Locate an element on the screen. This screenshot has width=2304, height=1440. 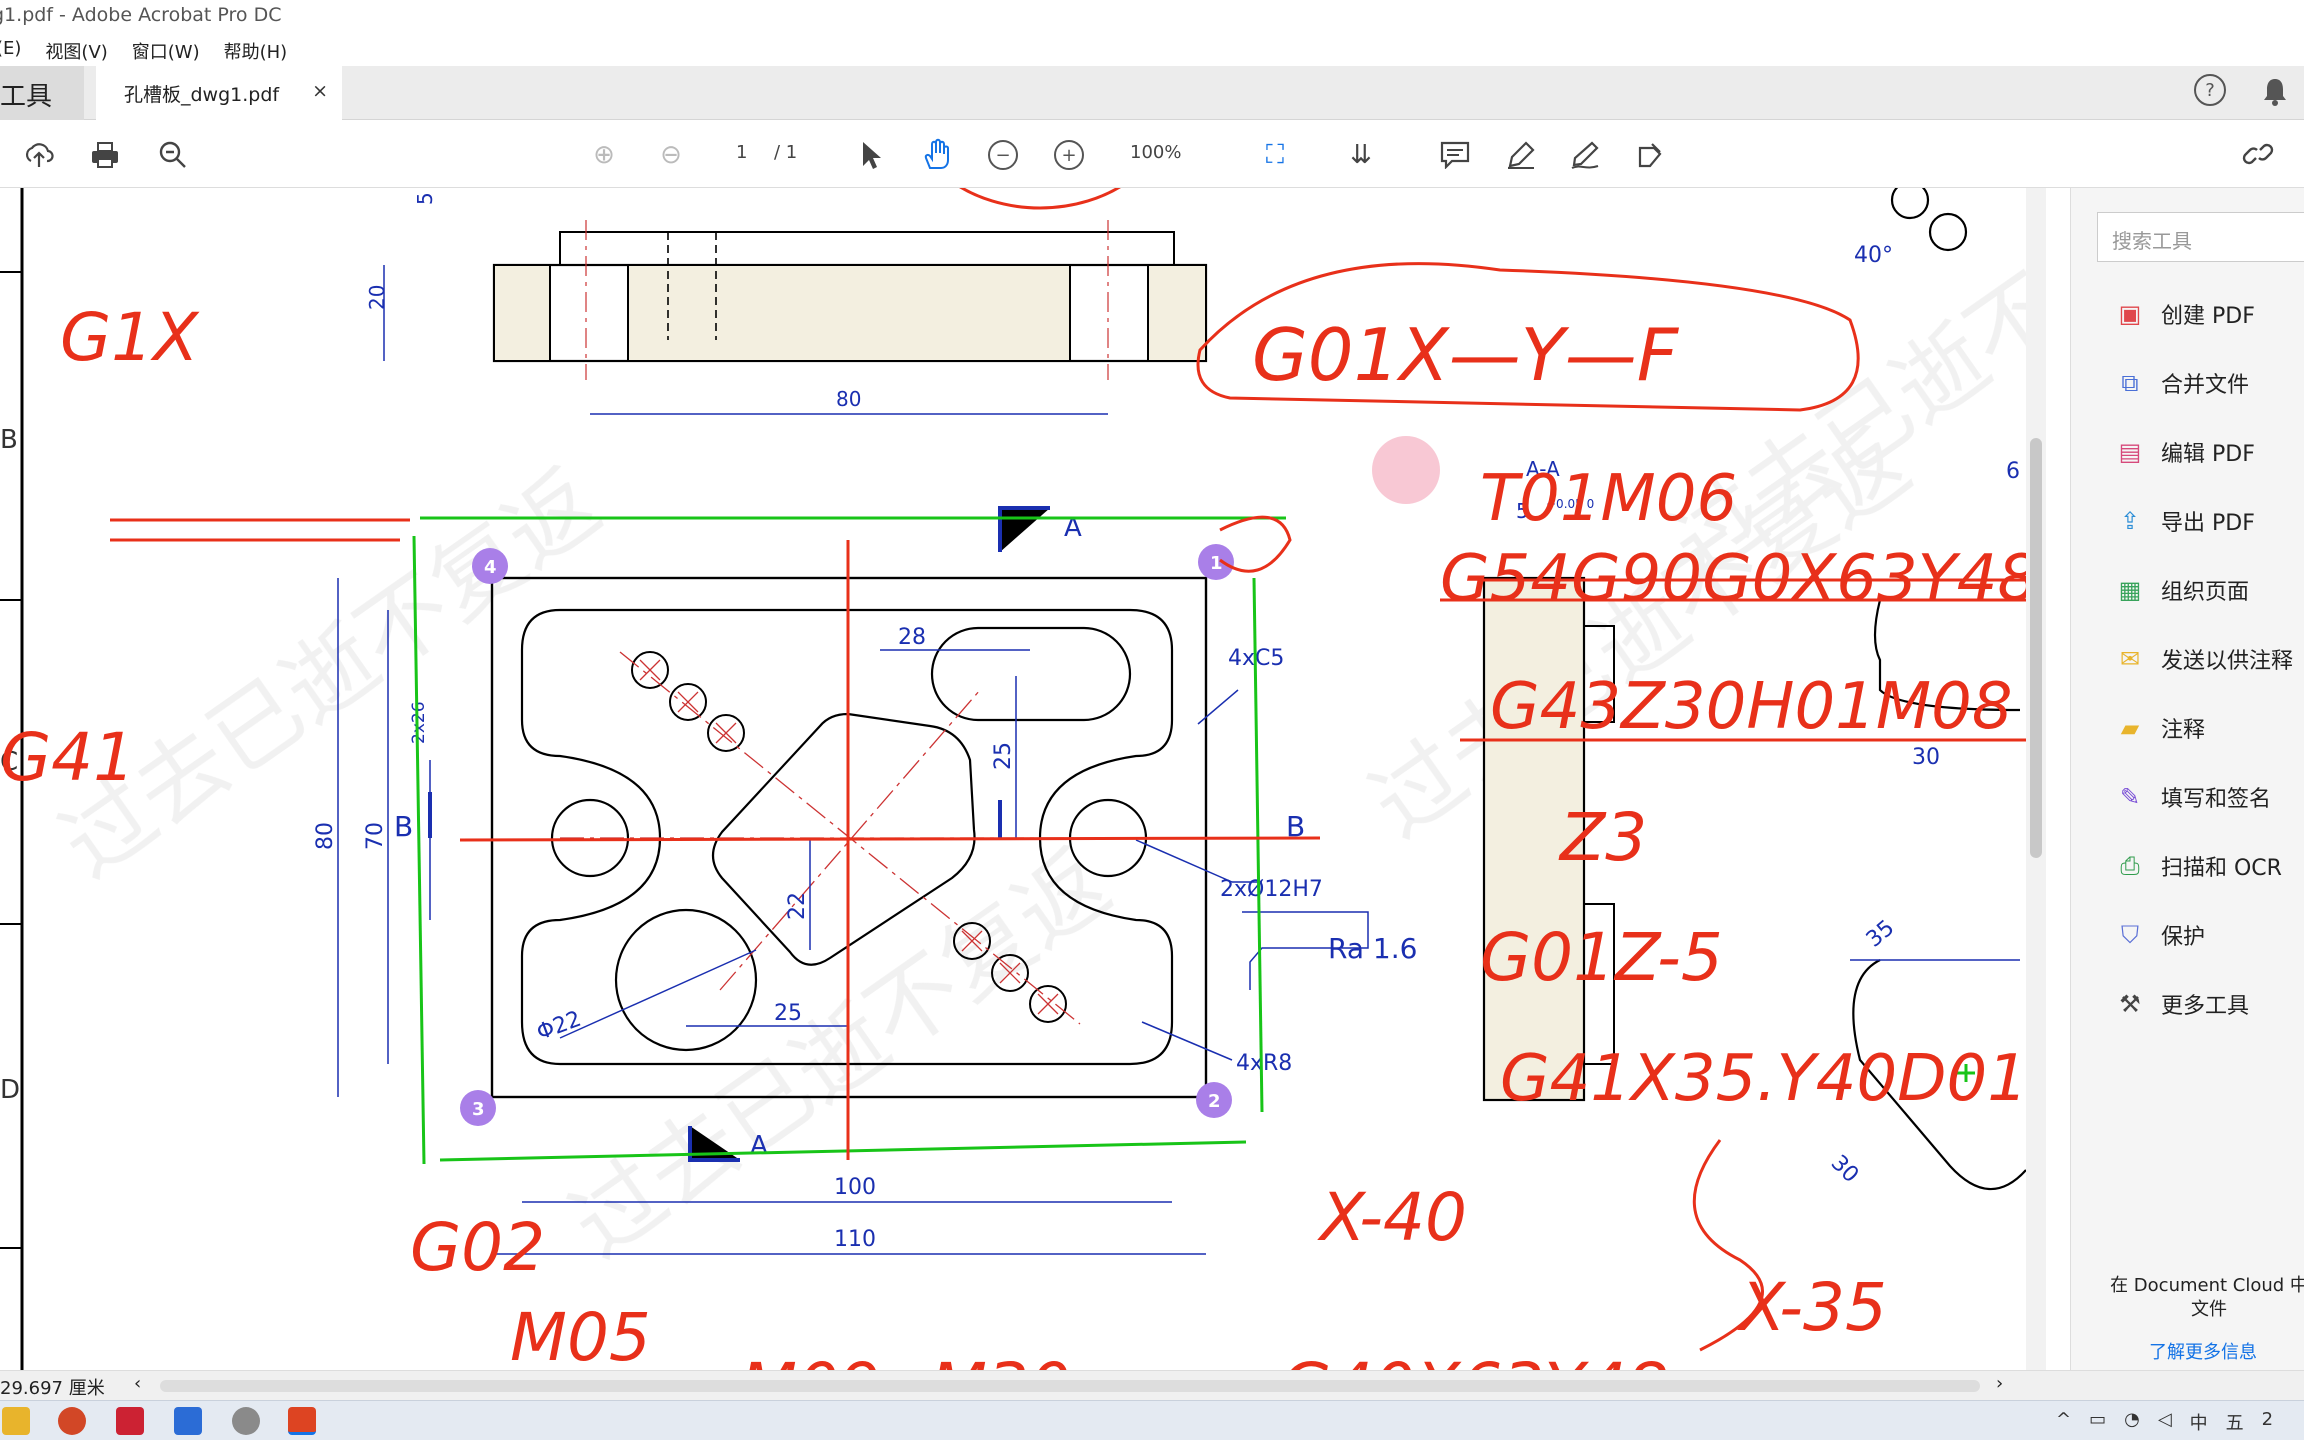
help-icon: ? is located at coordinates (2210, 90).